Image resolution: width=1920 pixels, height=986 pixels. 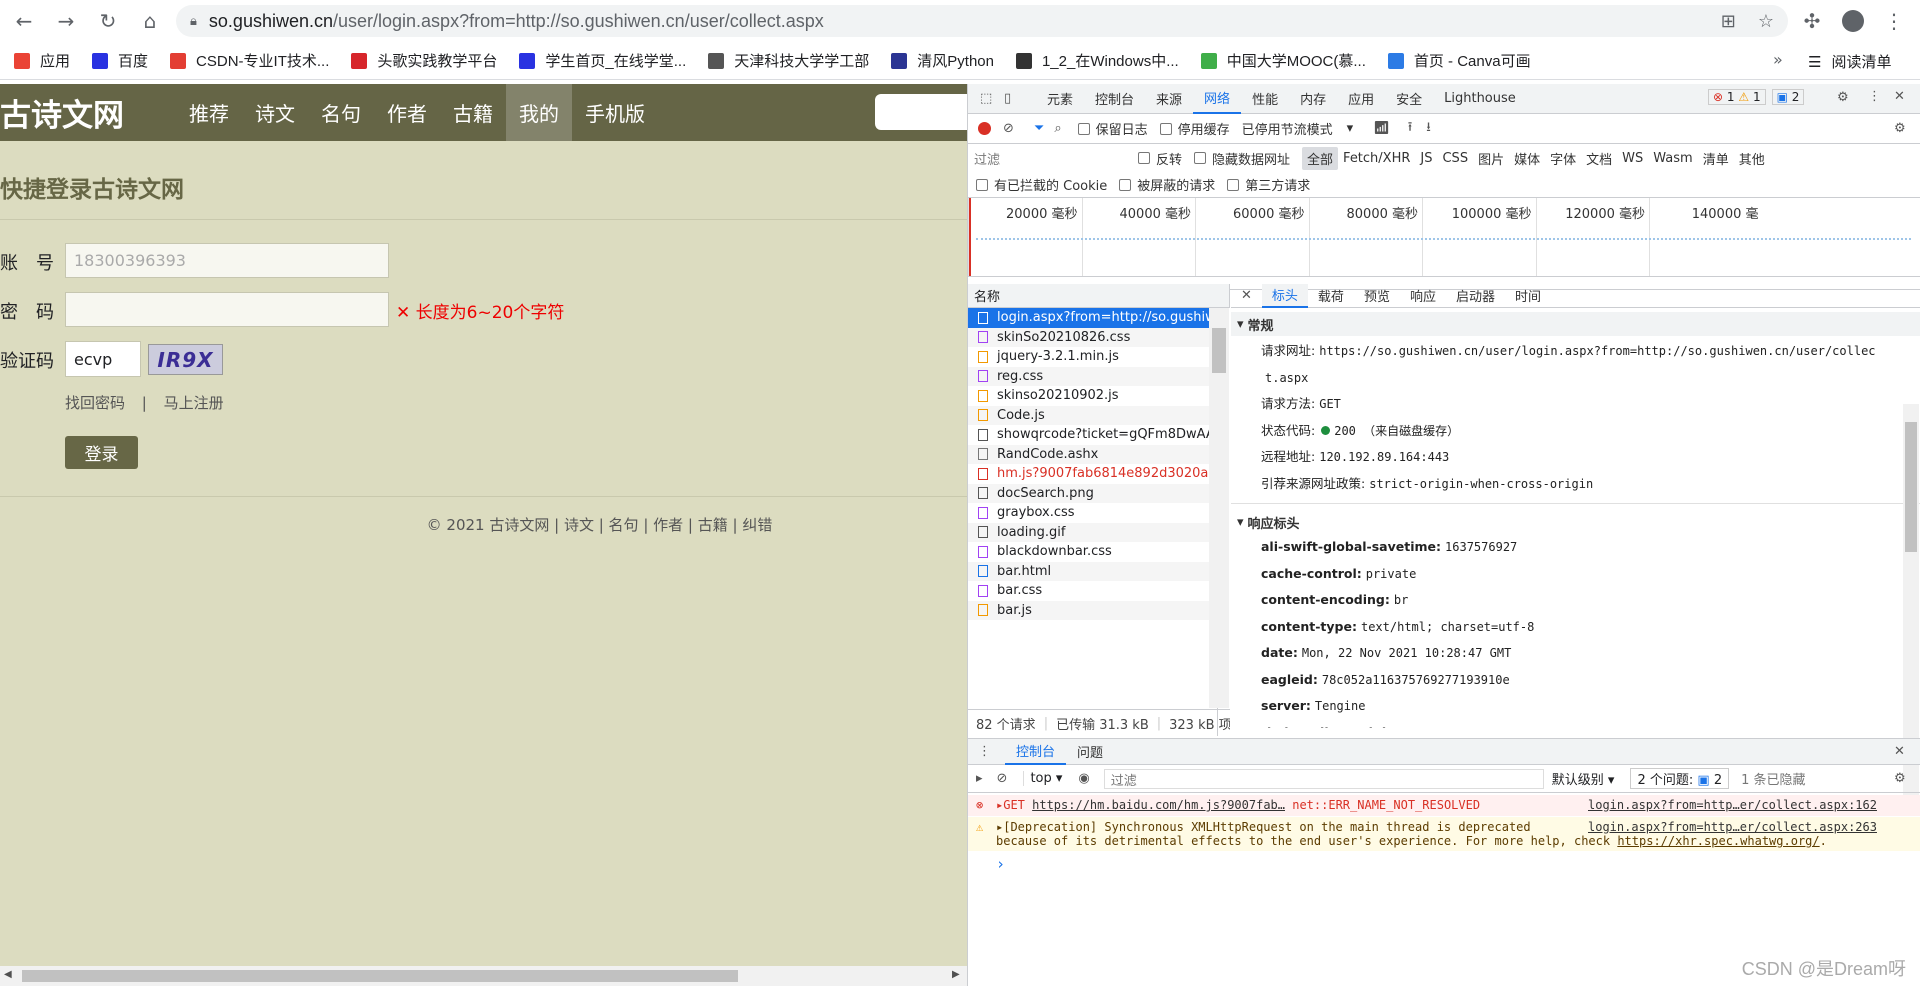 I want to click on disable-cache-checkbox: 停用缓存, so click(x=1194, y=128).